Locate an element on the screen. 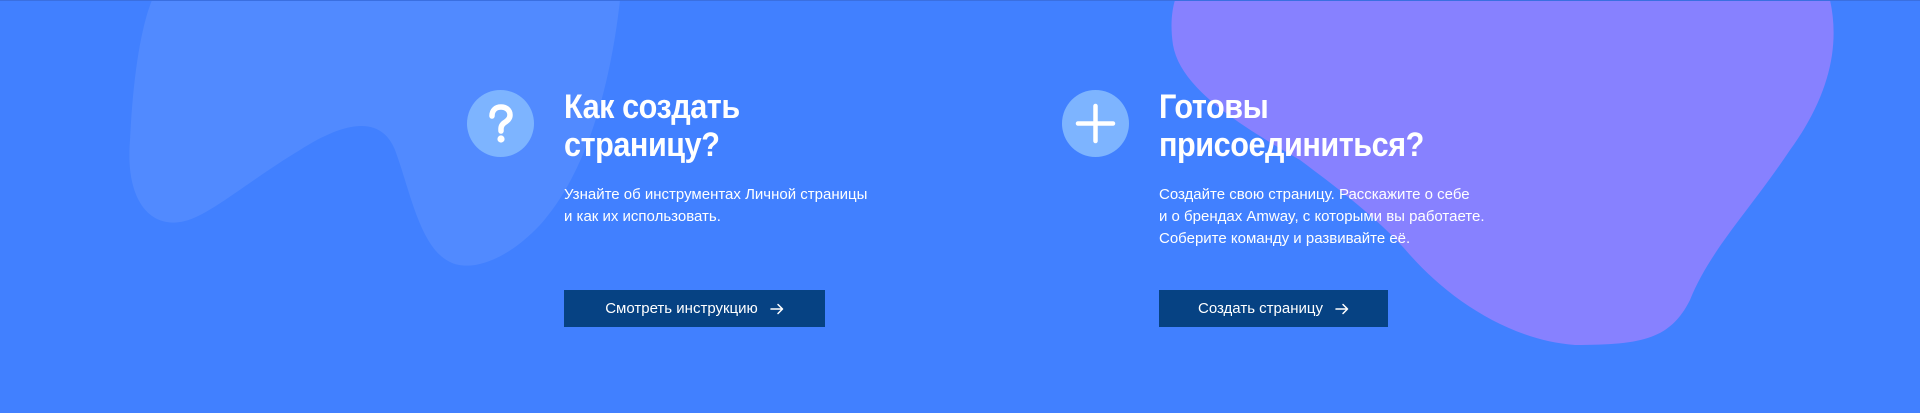  create-page-button: Создать страницу is located at coordinates (1273, 308).